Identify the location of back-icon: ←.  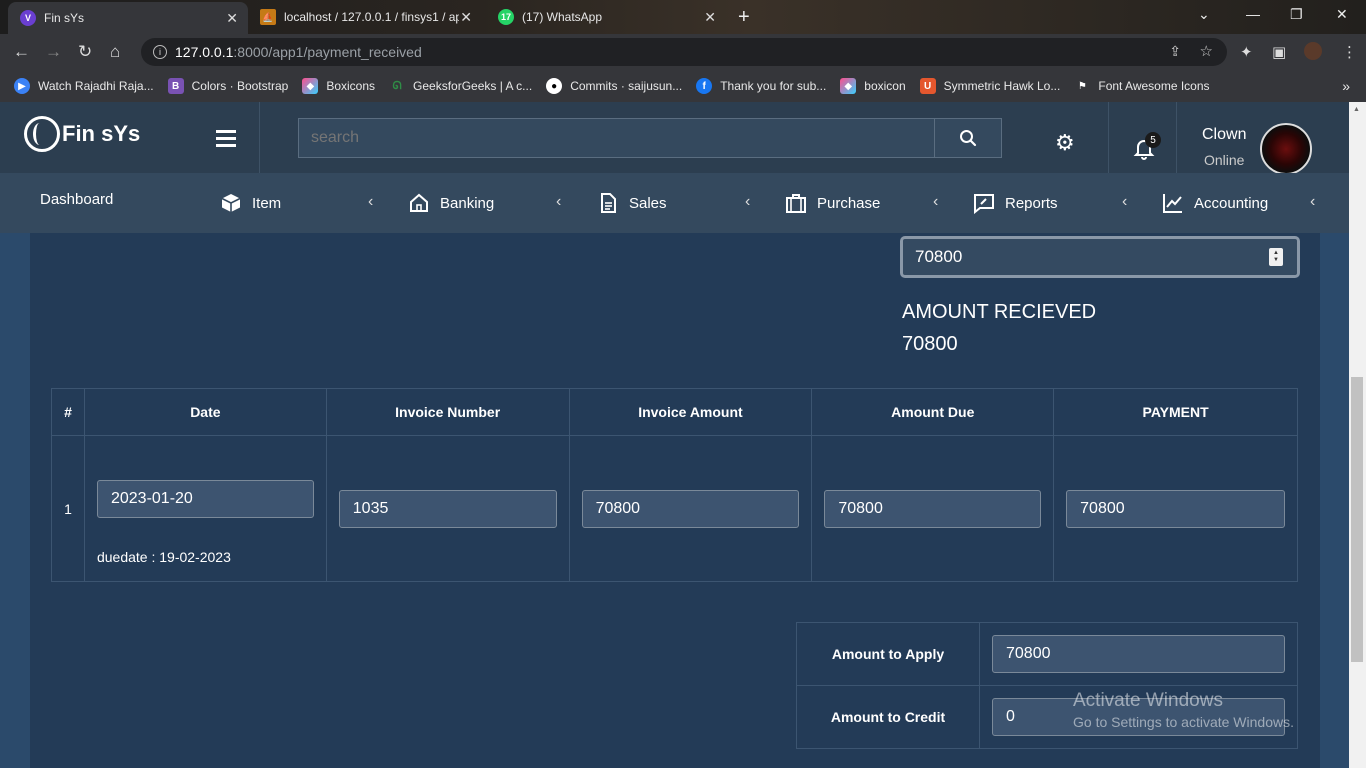
(21, 52).